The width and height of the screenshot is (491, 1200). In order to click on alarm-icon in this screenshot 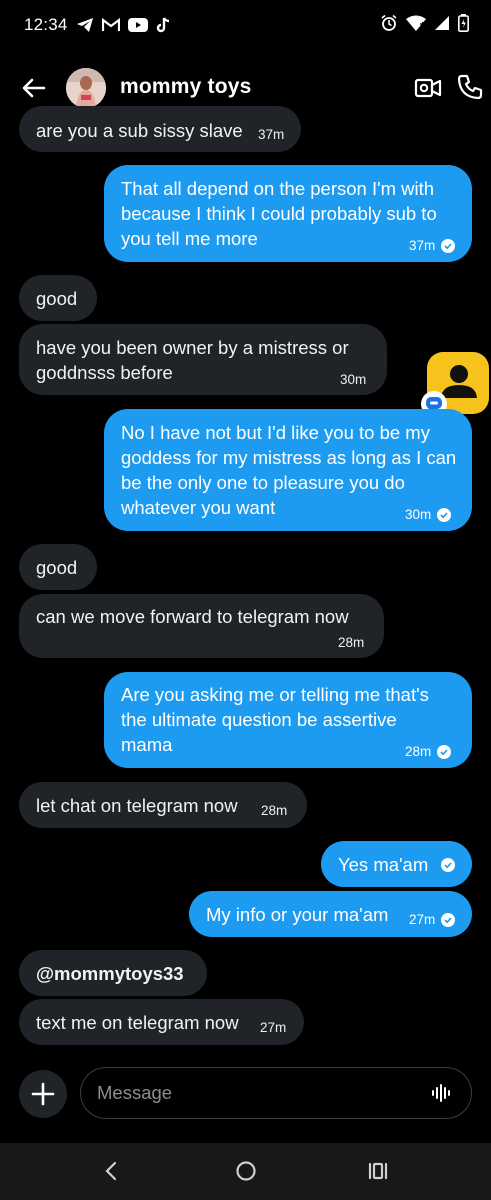, I will do `click(389, 25)`.